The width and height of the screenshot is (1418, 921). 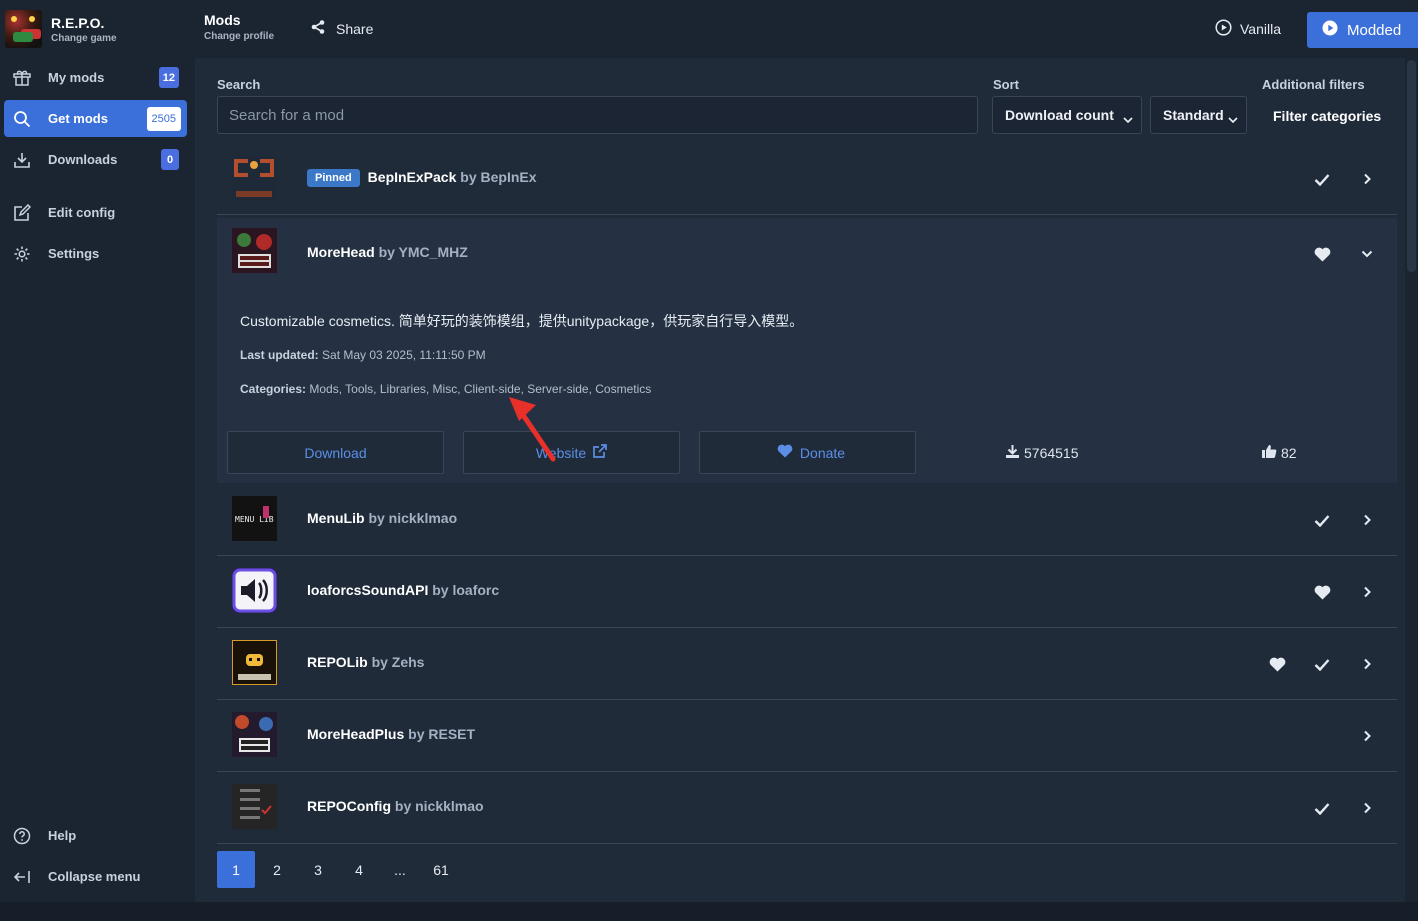 I want to click on sort-select: Download count, so click(x=1067, y=115).